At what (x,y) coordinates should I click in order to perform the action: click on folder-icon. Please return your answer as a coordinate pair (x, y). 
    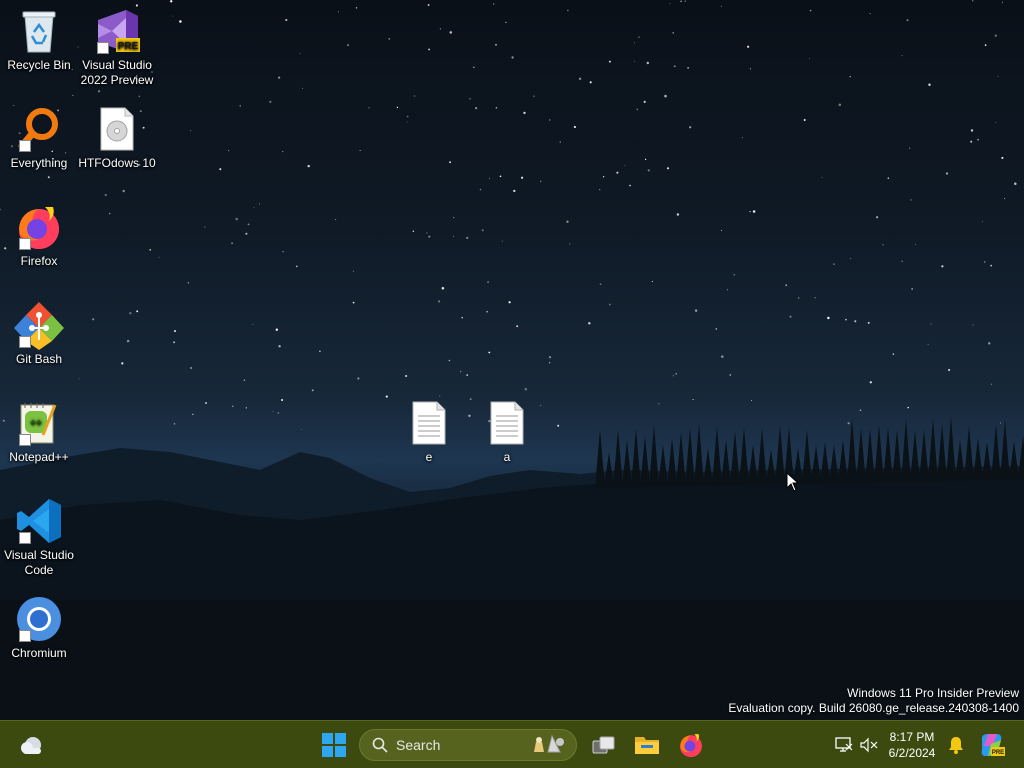
    Looking at the image, I should click on (647, 745).